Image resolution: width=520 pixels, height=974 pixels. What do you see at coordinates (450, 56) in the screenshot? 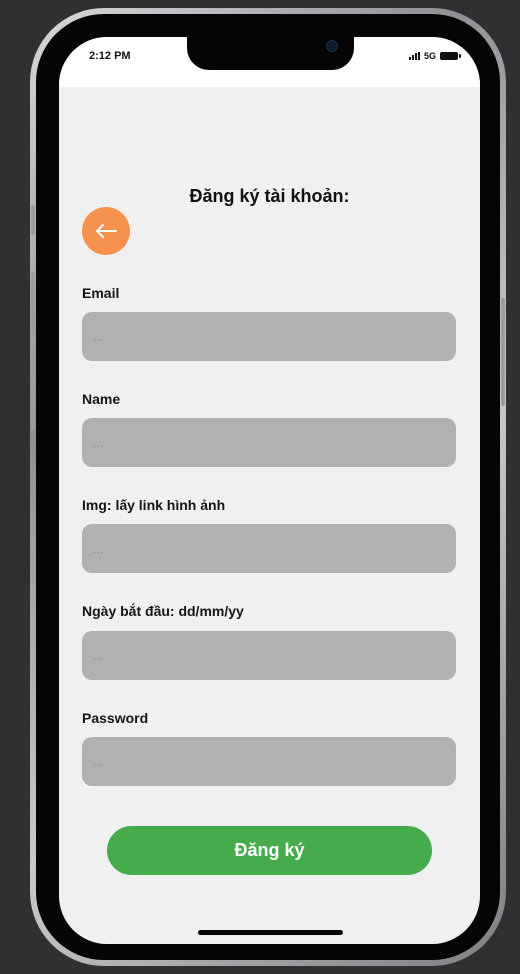
I see `battery-icon` at bounding box center [450, 56].